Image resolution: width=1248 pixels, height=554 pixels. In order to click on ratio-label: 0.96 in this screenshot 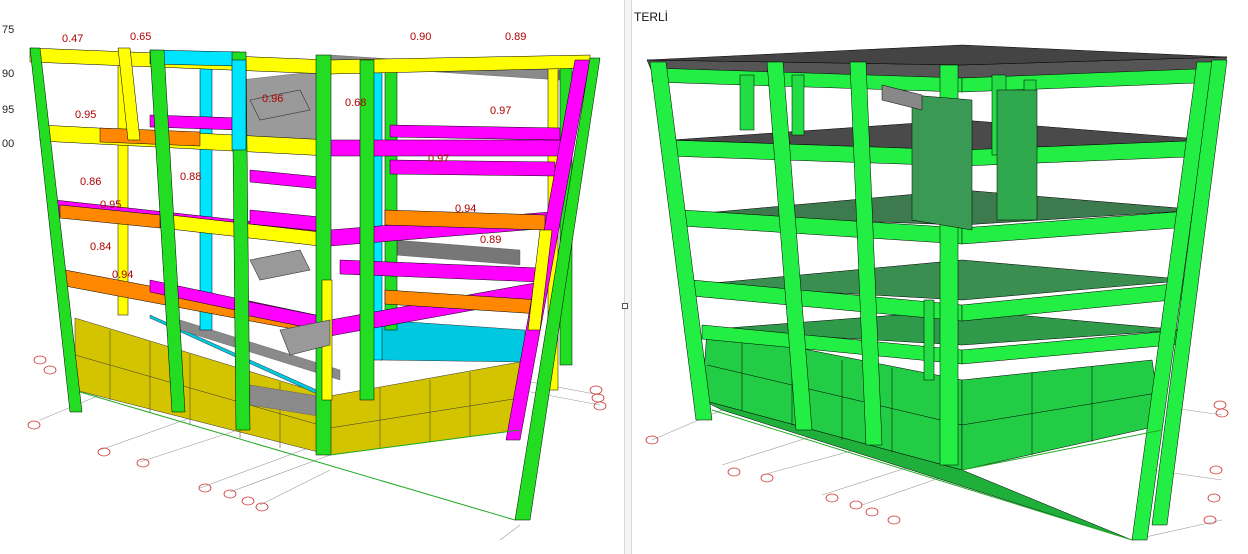, I will do `click(272, 99)`.